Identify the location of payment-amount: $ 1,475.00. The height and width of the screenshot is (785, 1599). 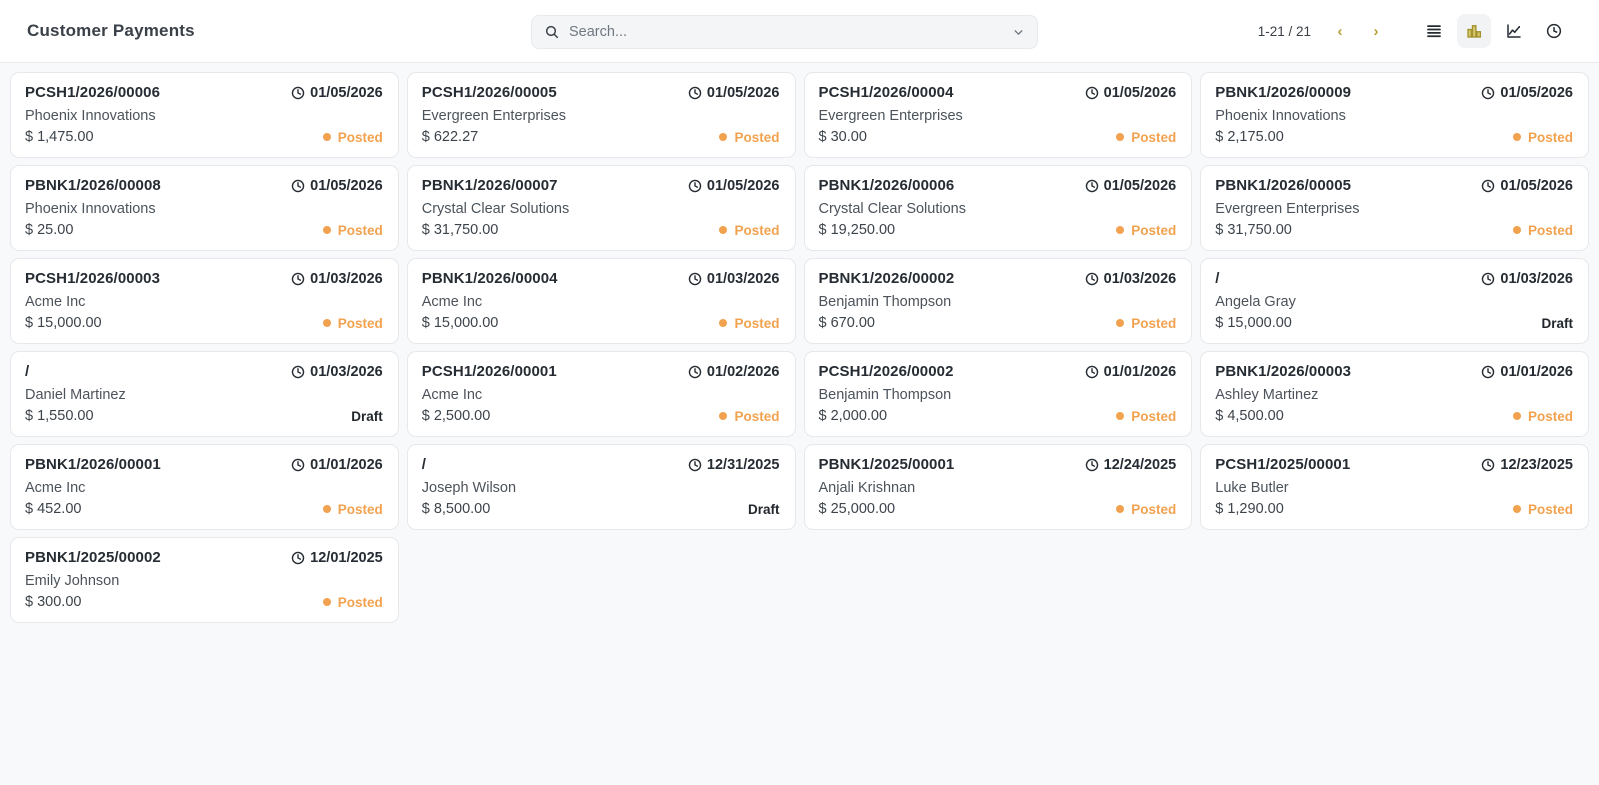
(59, 137).